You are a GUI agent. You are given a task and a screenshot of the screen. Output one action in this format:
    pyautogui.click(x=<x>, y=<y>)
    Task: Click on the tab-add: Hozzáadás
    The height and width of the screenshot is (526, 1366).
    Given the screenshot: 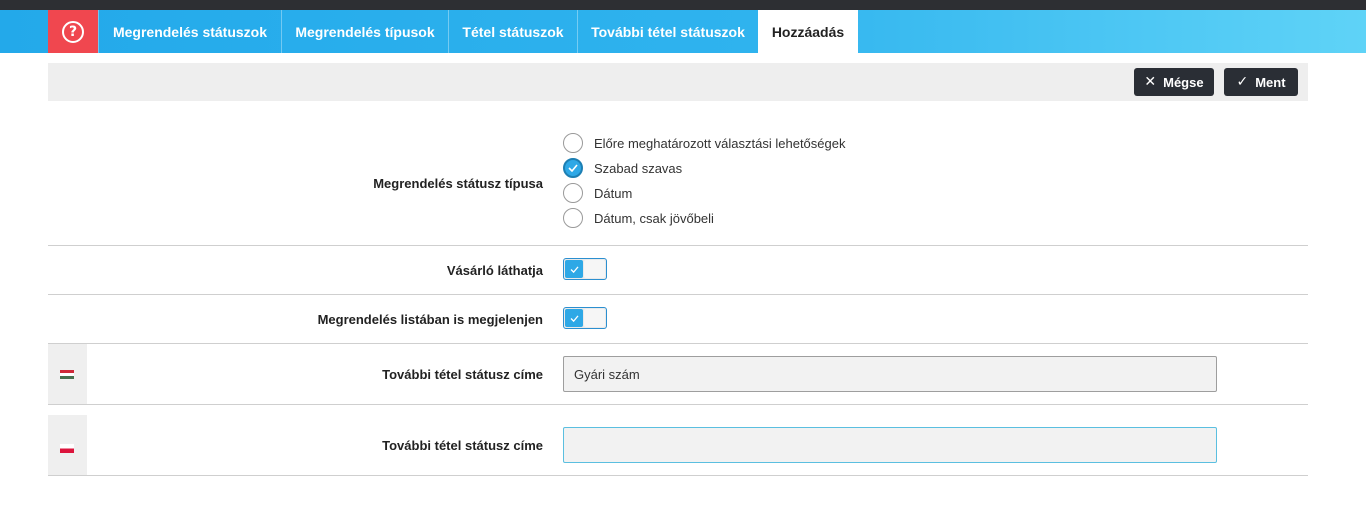 What is the action you would take?
    pyautogui.click(x=808, y=31)
    